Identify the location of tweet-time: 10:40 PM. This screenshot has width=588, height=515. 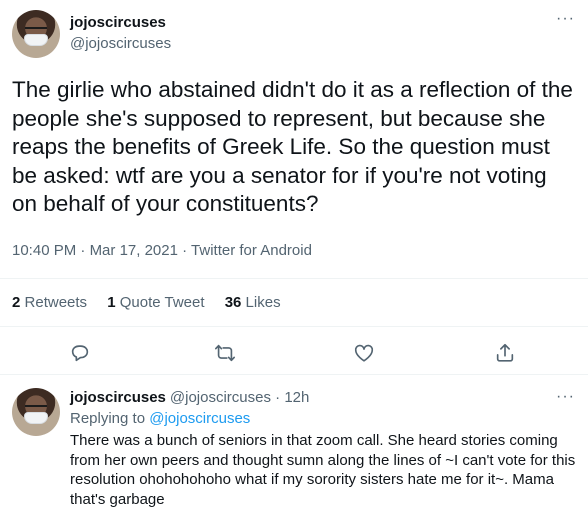
(44, 250).